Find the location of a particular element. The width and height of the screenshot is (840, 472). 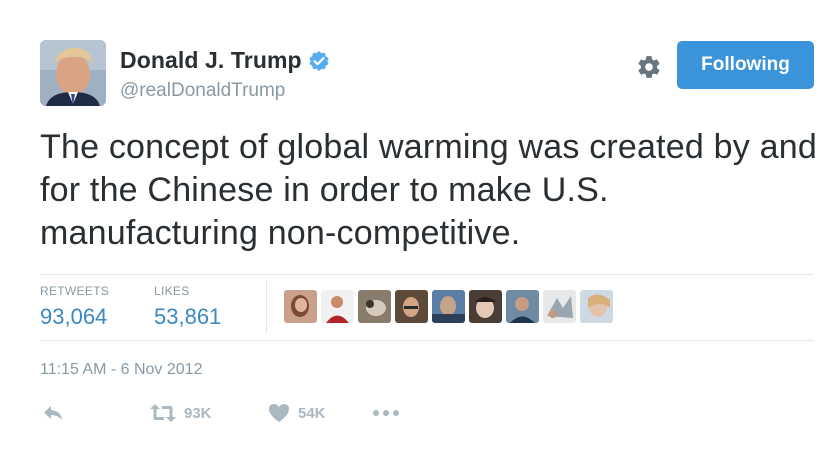

more-dots-icon is located at coordinates (386, 413).